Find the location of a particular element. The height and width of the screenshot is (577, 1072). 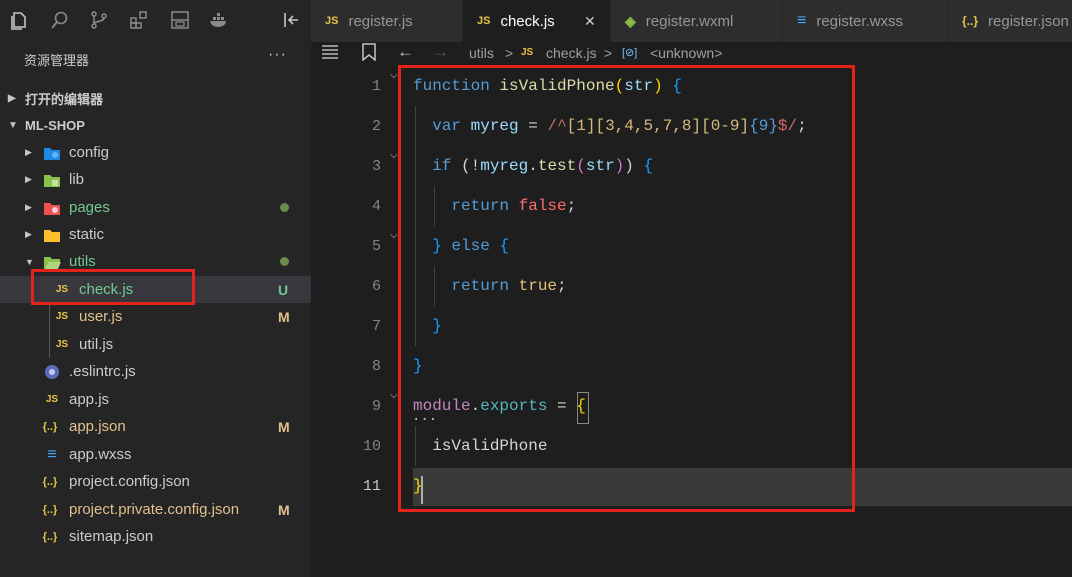

tab-label: register.json is located at coordinates (1028, 21).